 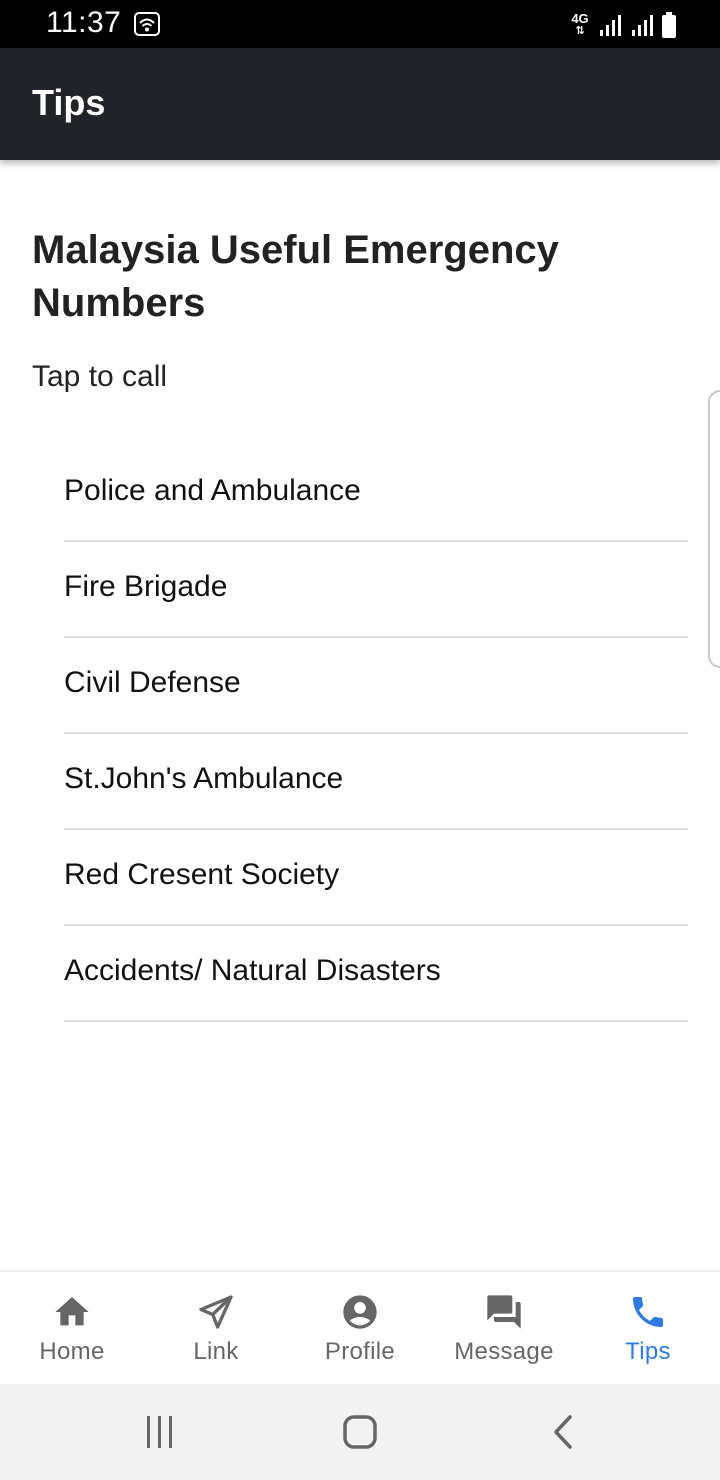 What do you see at coordinates (152, 682) in the screenshot?
I see `list-item-label: Civil Defense` at bounding box center [152, 682].